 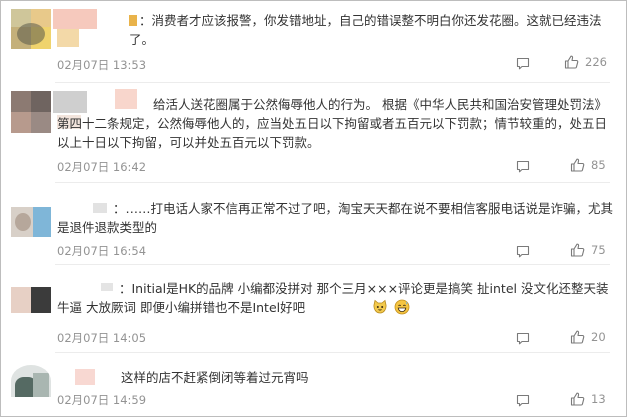 What do you see at coordinates (215, 377) in the screenshot?
I see `comment-text: 这样的店不赶紧倒闭等着过元宵吗` at bounding box center [215, 377].